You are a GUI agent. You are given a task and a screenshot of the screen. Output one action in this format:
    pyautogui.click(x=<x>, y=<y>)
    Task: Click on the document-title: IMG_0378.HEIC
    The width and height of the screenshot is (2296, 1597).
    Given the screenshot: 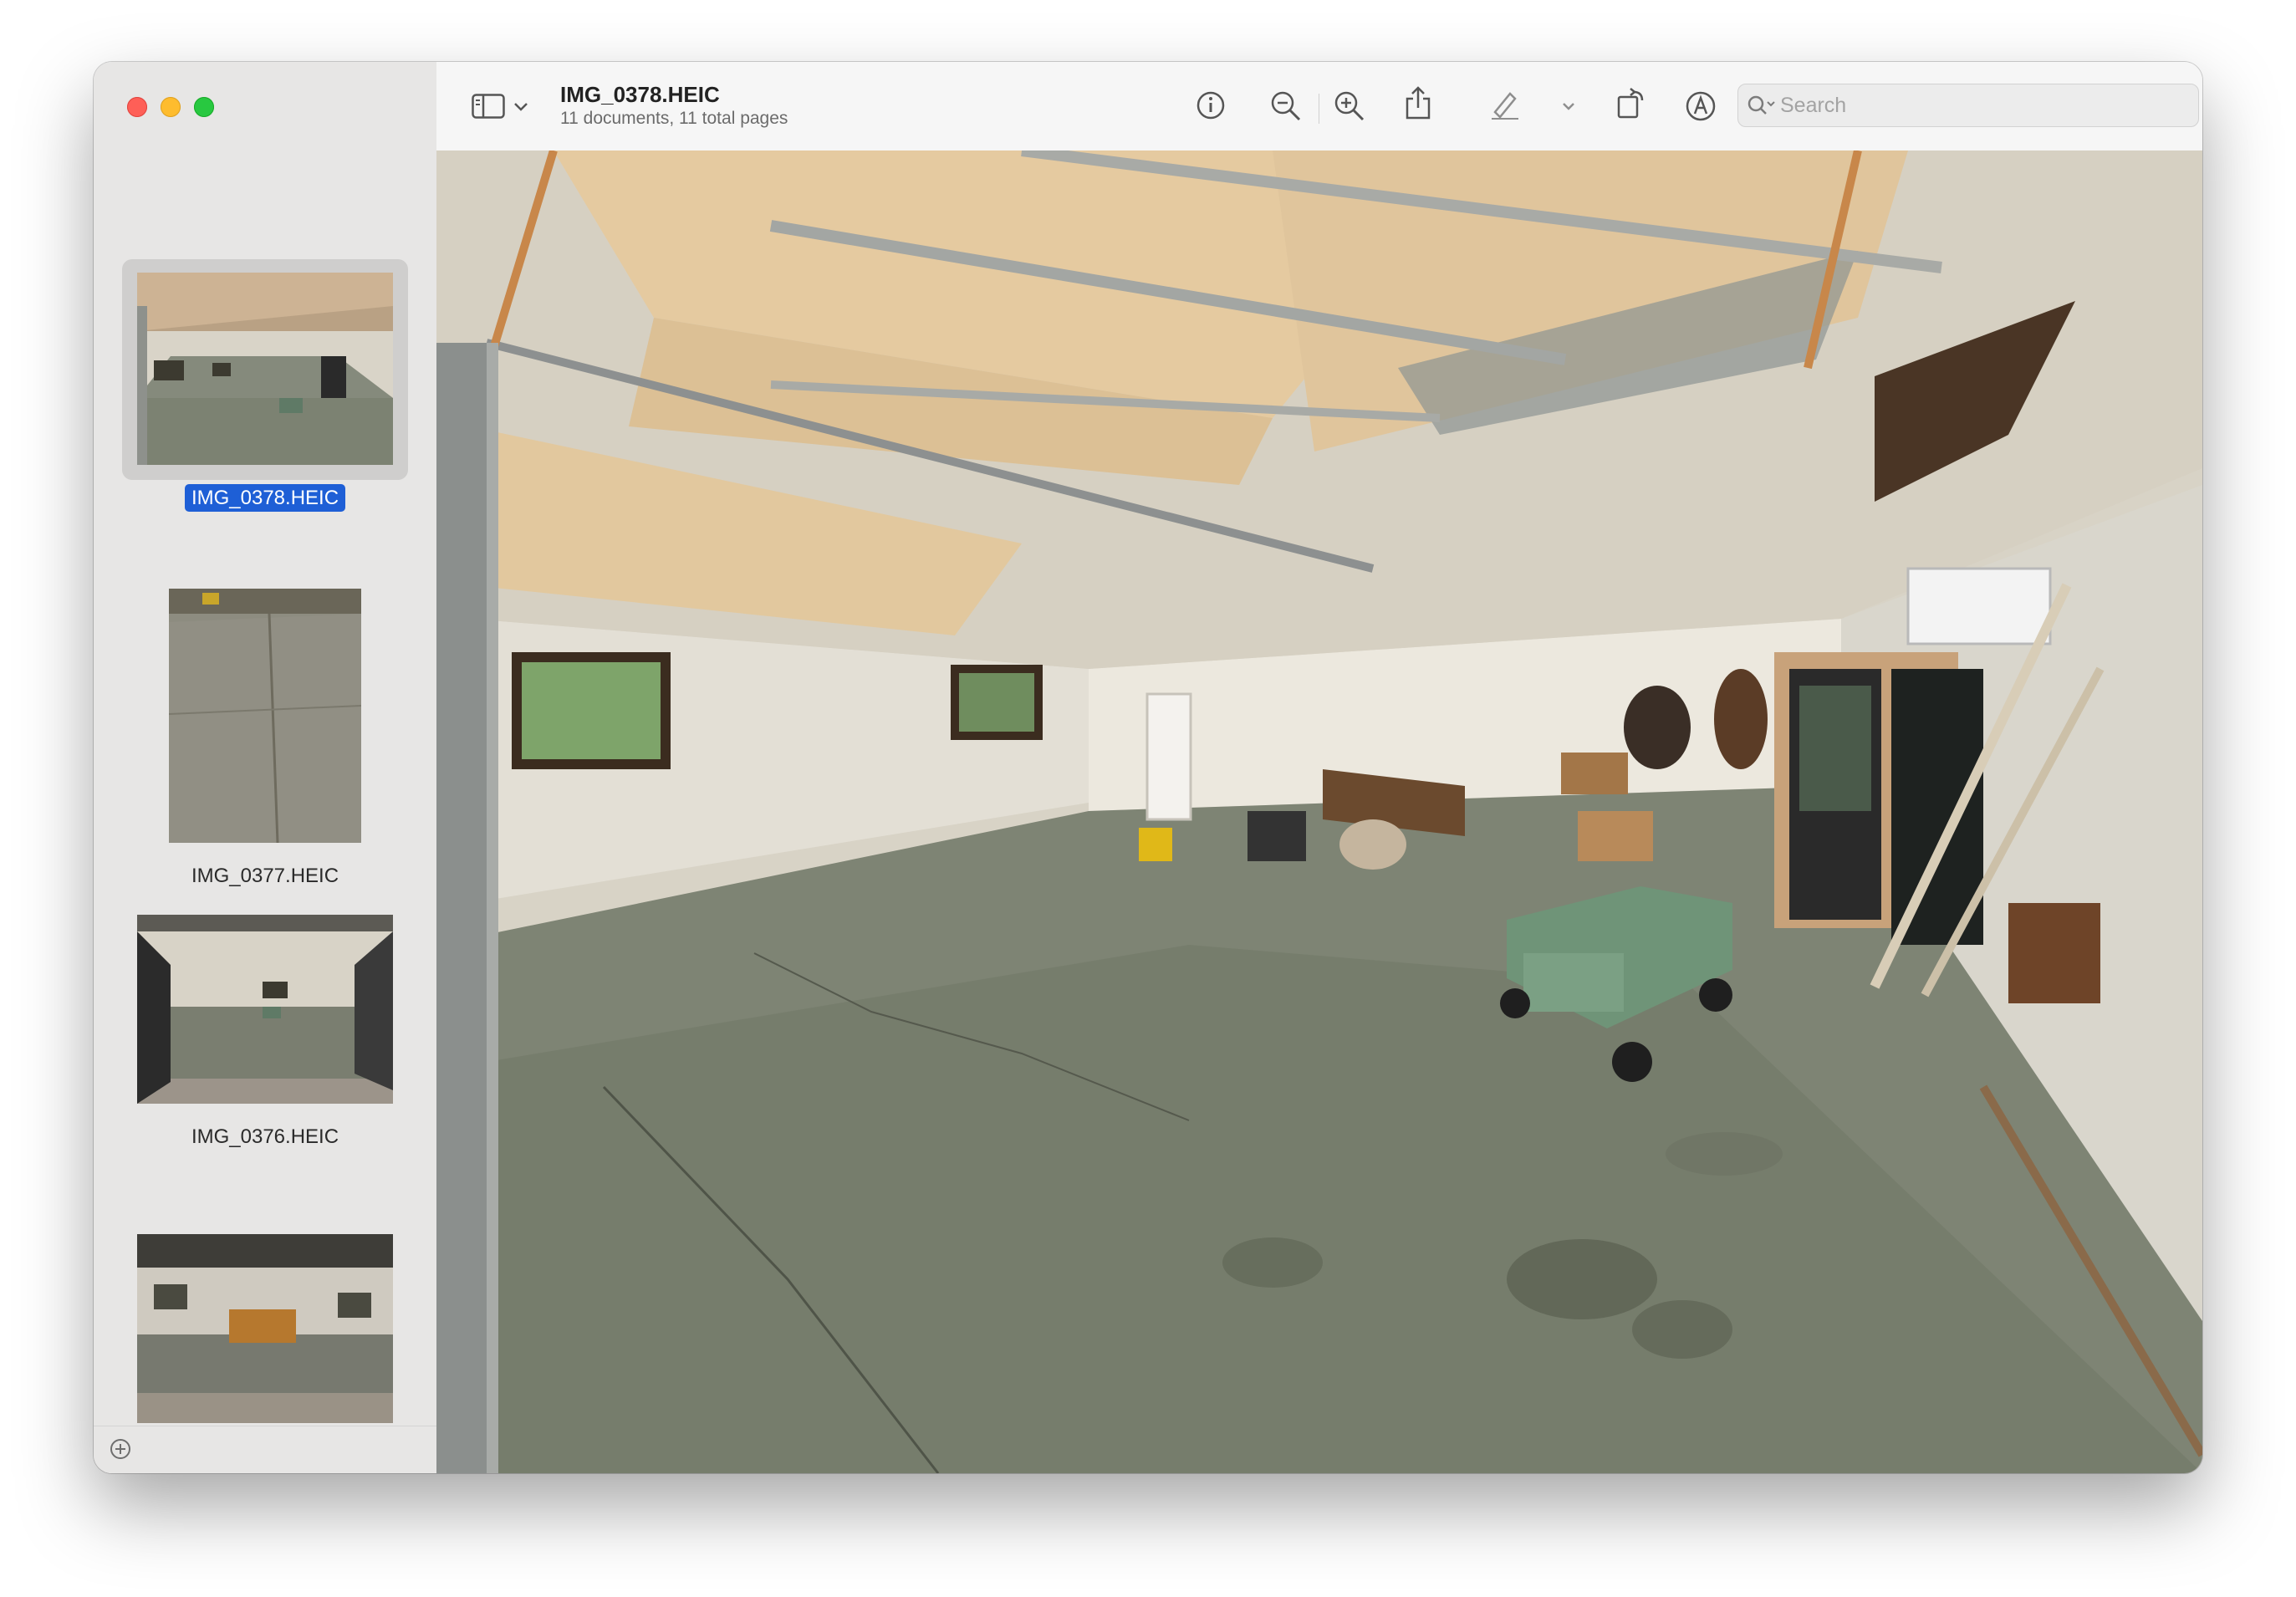 What is the action you would take?
    pyautogui.click(x=640, y=94)
    